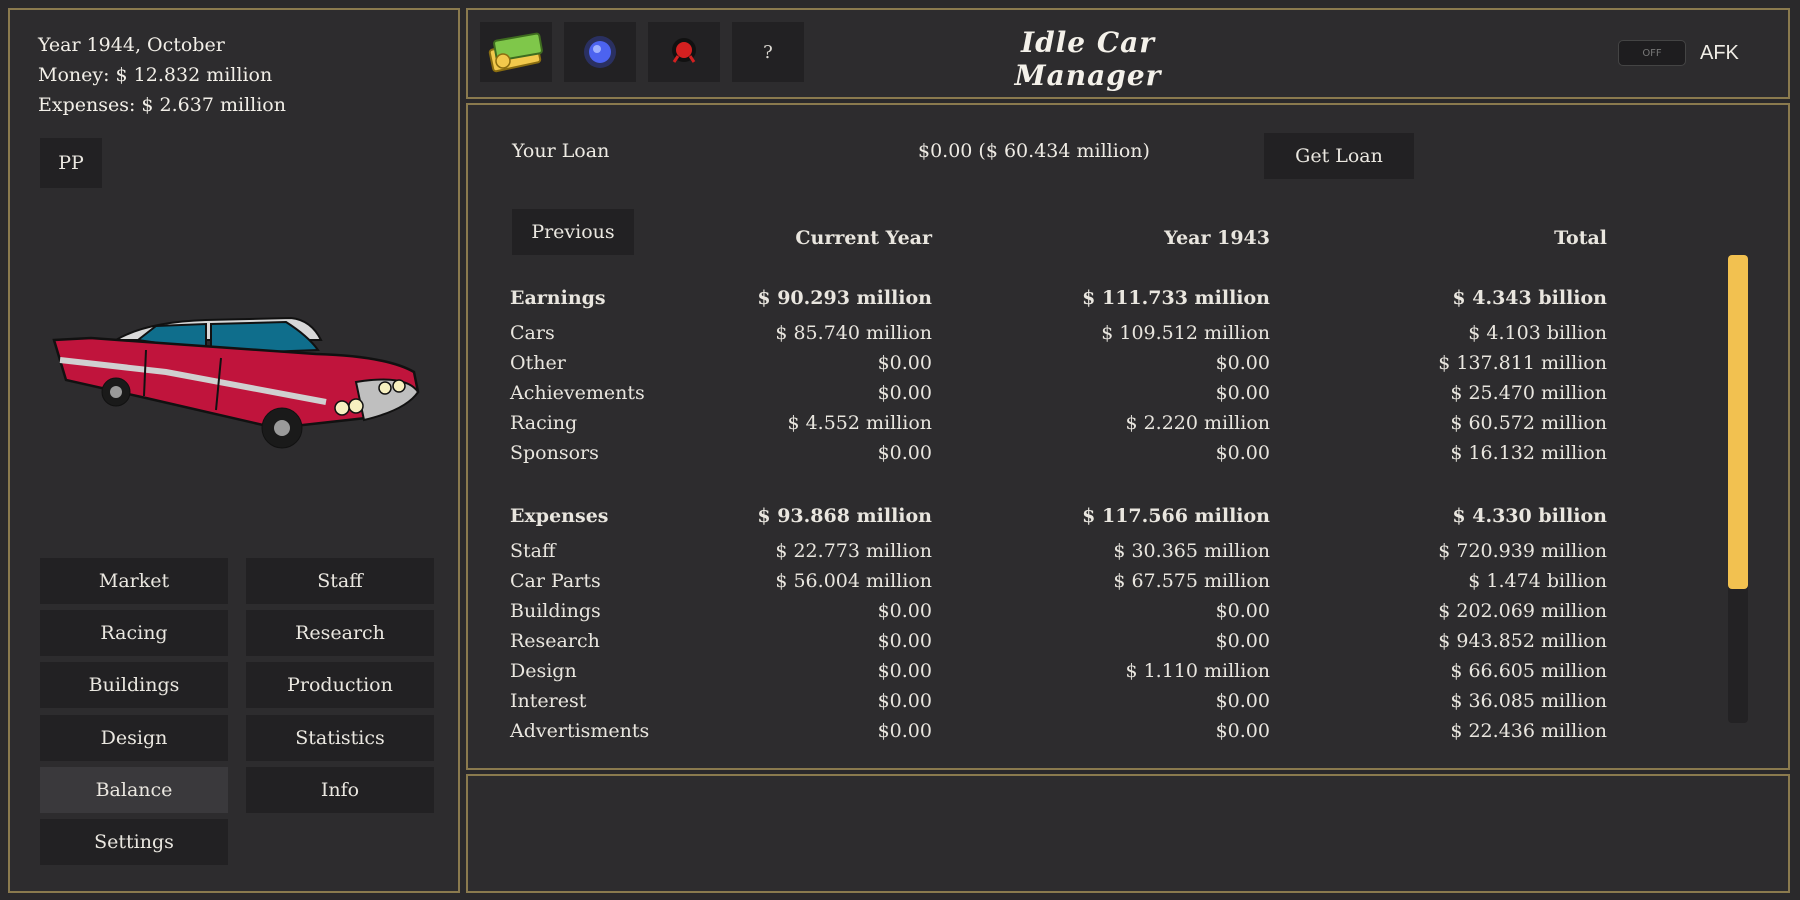 The width and height of the screenshot is (1800, 900). I want to click on blue-orb-button, so click(600, 52).